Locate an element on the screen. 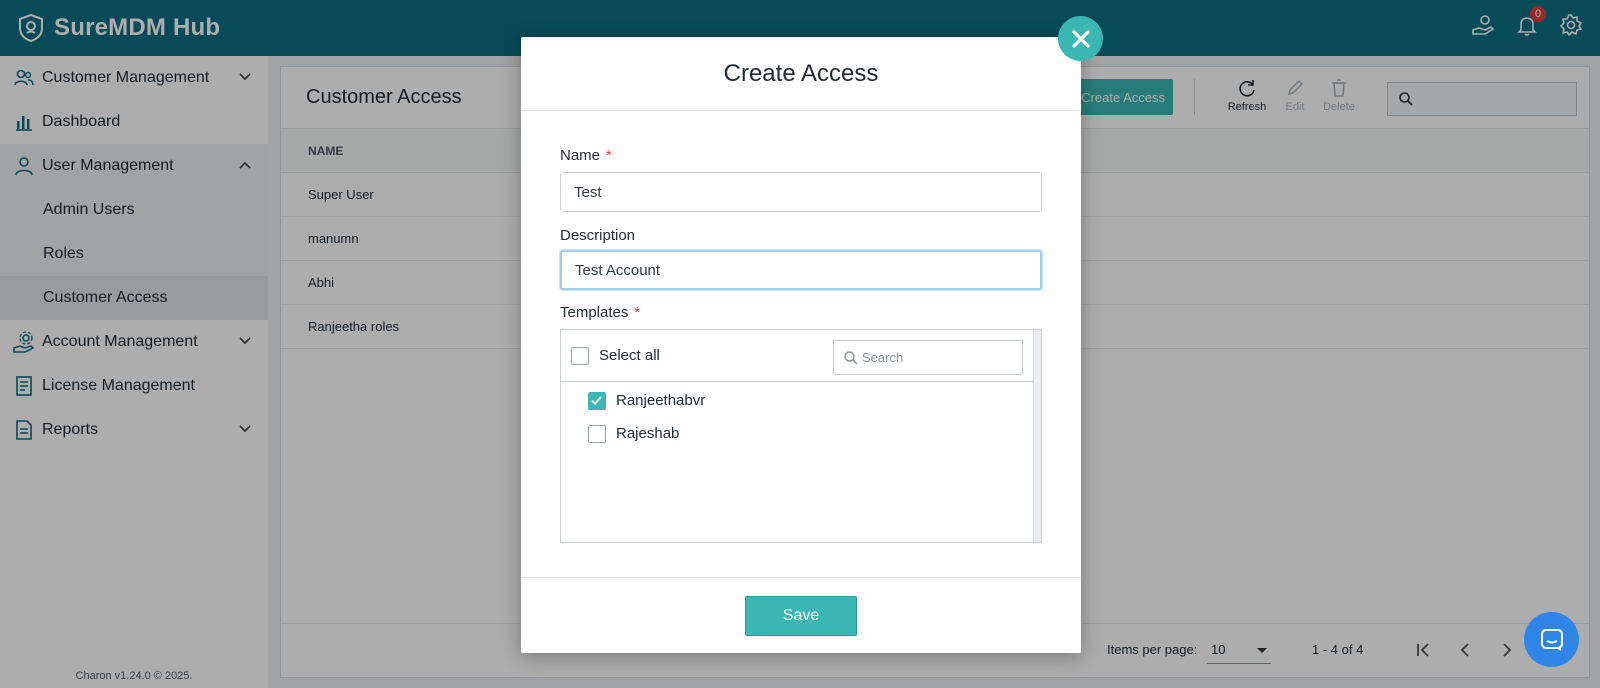  dialog-footer: Save is located at coordinates (801, 615).